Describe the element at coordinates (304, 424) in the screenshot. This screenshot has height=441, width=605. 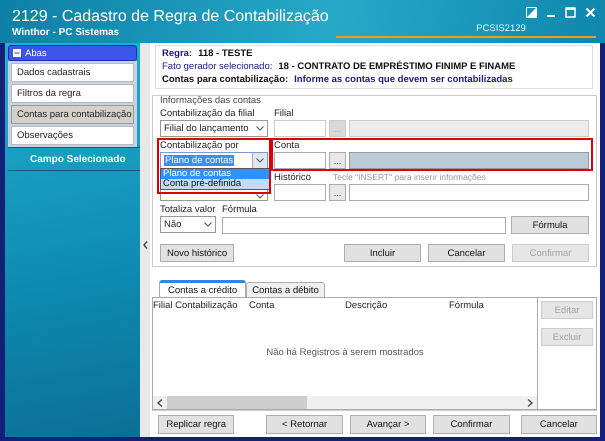
I see `footer-button: < Retornar` at that location.